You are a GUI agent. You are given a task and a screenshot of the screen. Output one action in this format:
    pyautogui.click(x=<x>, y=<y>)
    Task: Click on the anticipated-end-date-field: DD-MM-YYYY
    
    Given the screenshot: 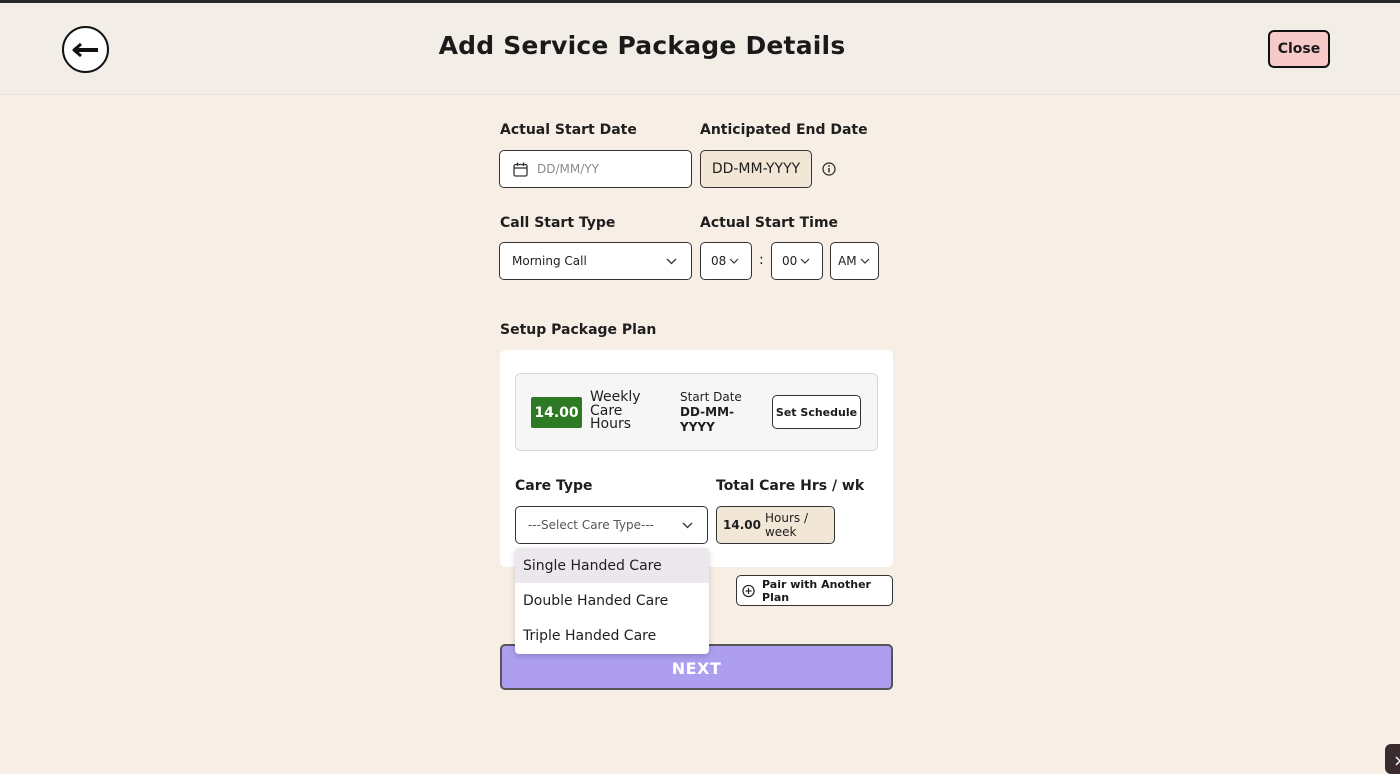 What is the action you would take?
    pyautogui.click(x=756, y=169)
    